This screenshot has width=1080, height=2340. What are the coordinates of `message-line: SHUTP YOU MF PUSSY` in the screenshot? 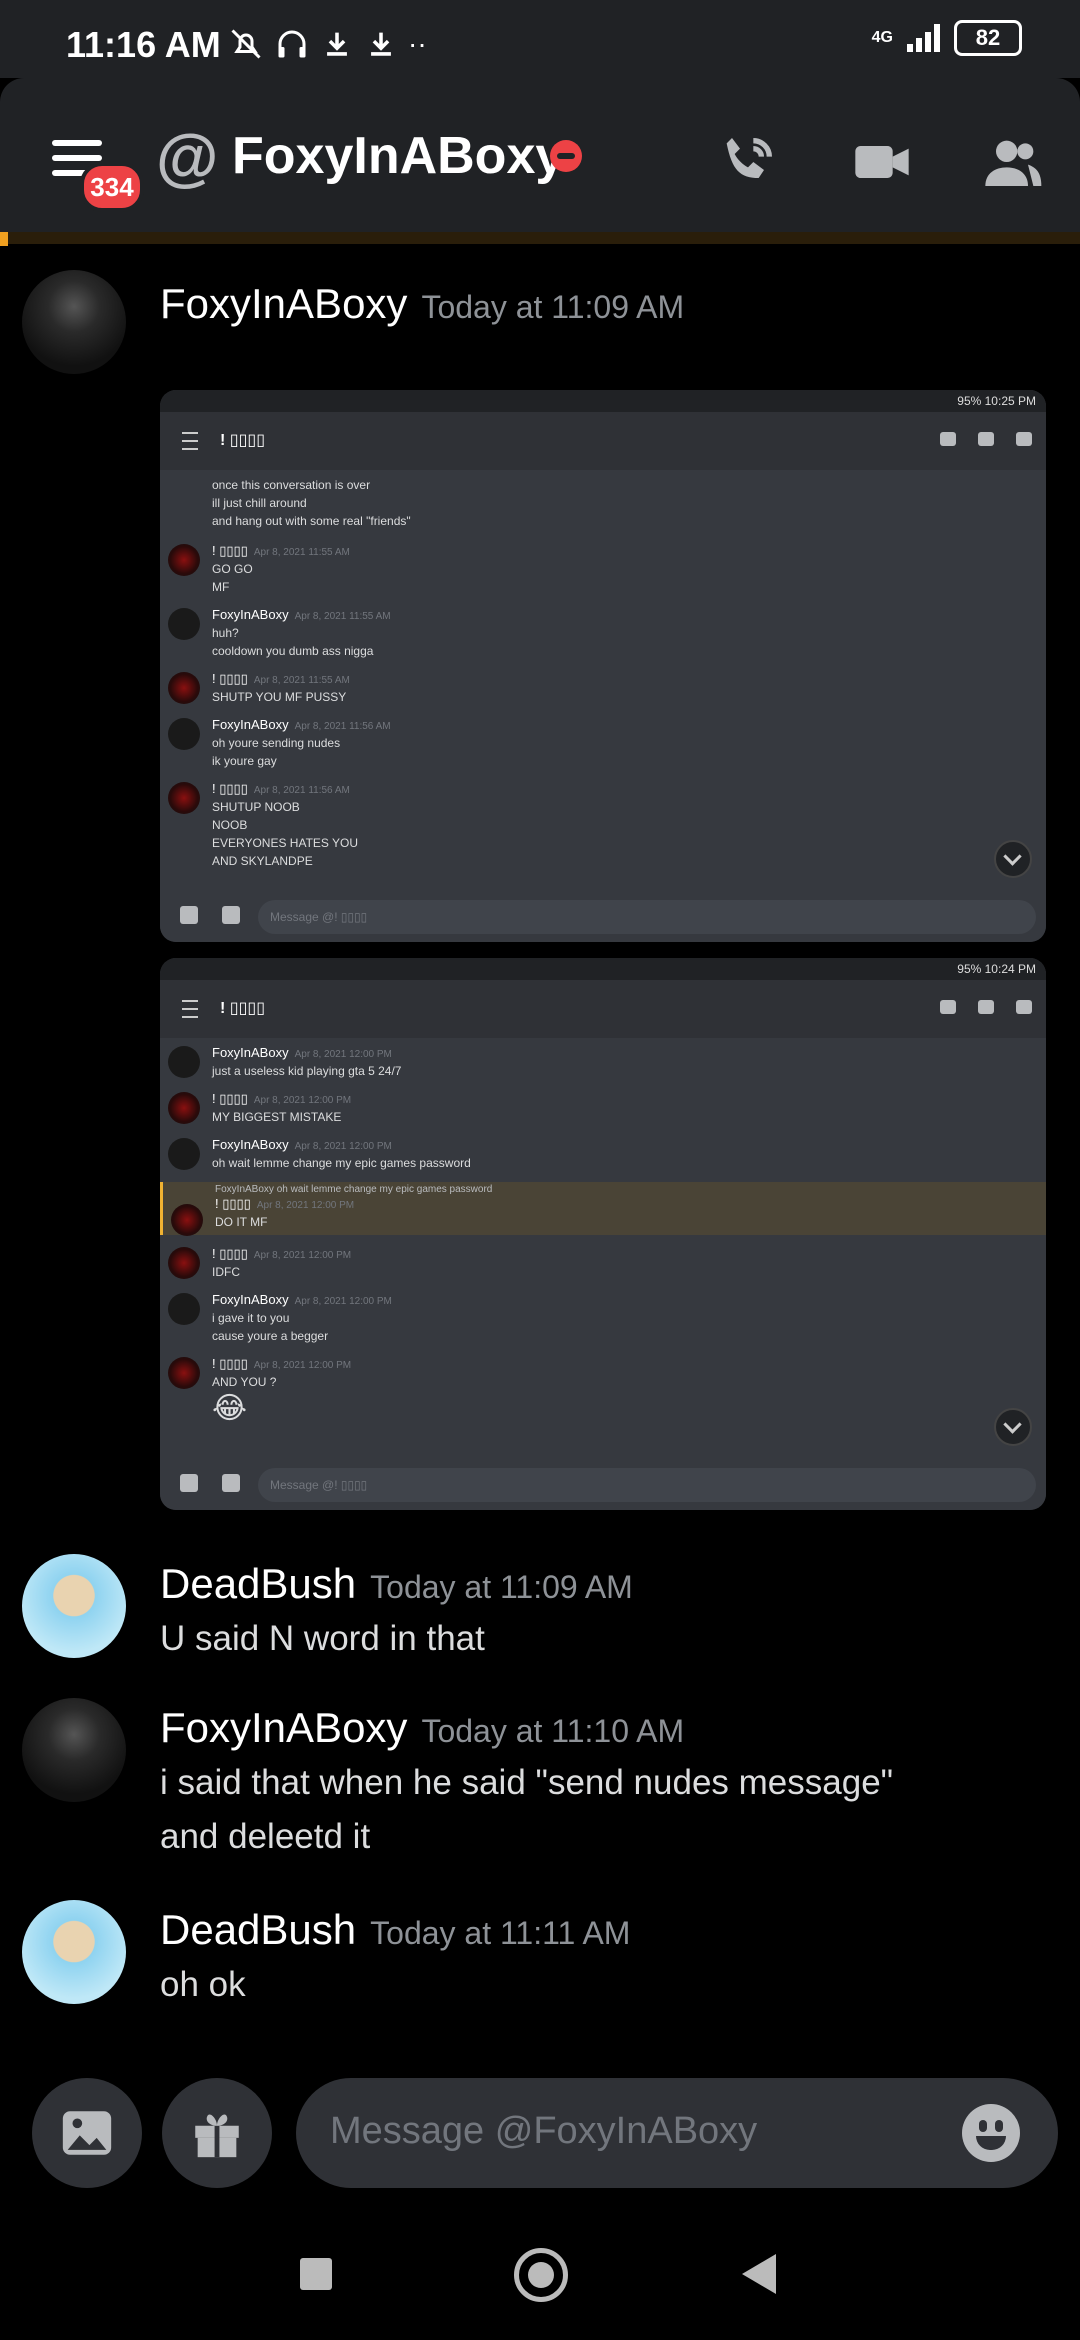 It's located at (279, 697).